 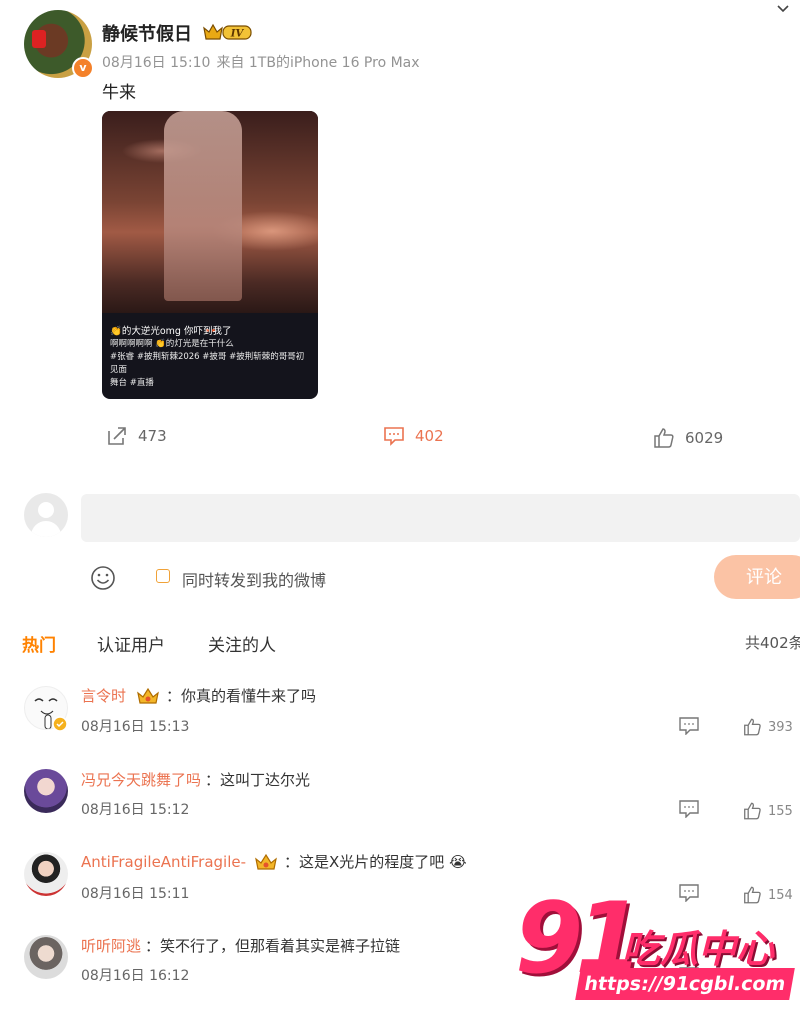 I want to click on tab-hot: 热门, so click(x=39, y=643).